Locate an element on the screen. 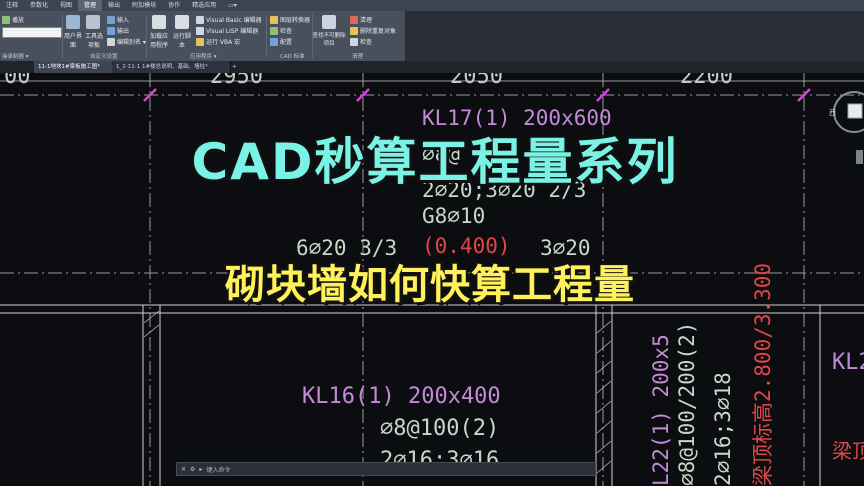 The height and width of the screenshot is (486, 864). vlisp-editor-button: Visual LISP 编辑器 is located at coordinates (227, 30).